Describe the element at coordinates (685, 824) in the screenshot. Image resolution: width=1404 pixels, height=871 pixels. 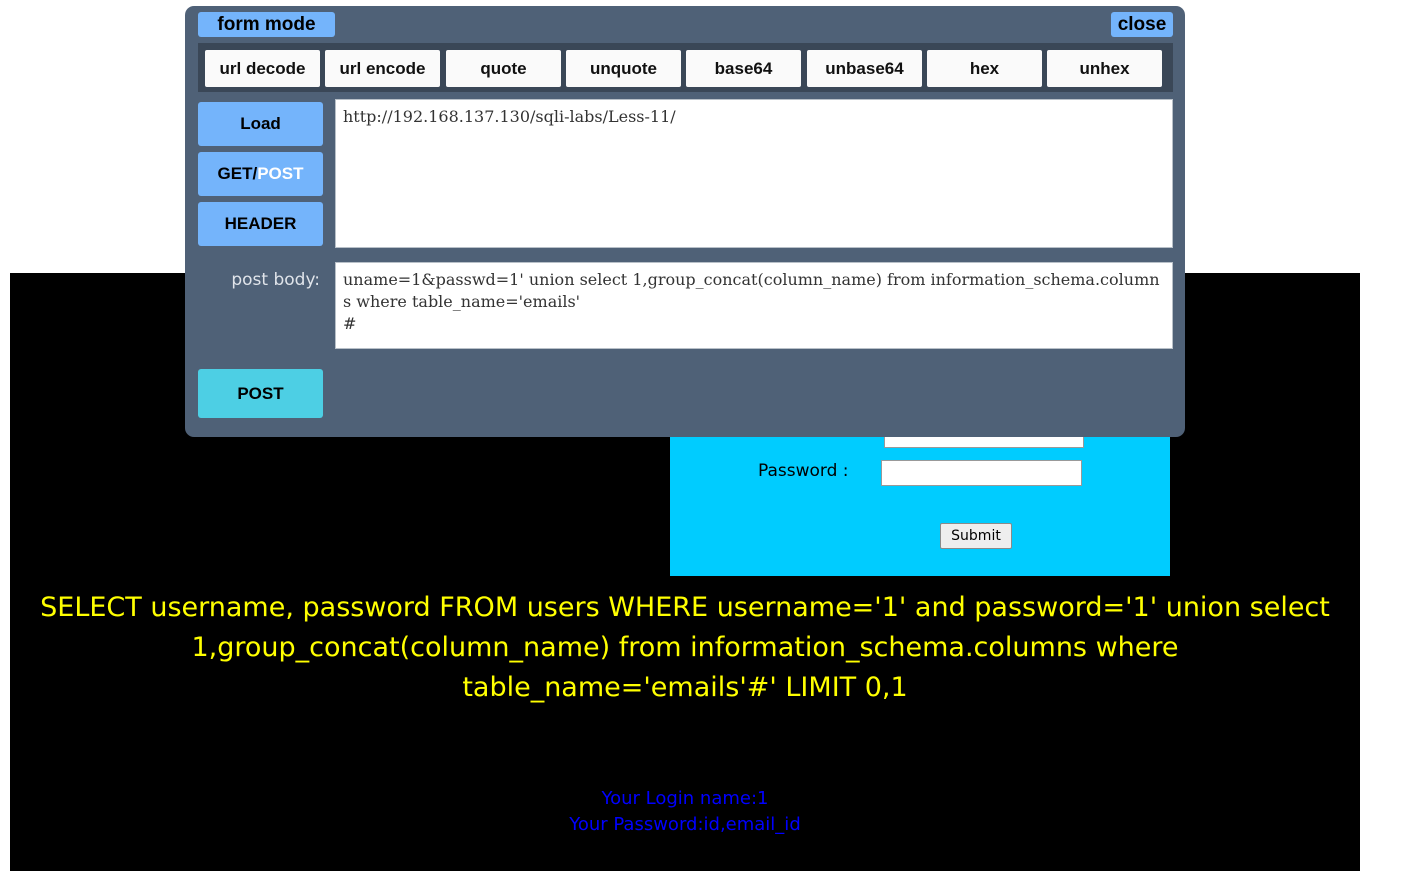
I see `password-result: Your Password:id,email_id` at that location.